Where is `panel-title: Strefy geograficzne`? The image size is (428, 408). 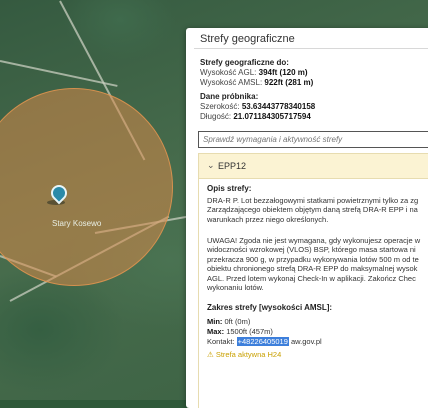 panel-title: Strefy geograficzne is located at coordinates (247, 39).